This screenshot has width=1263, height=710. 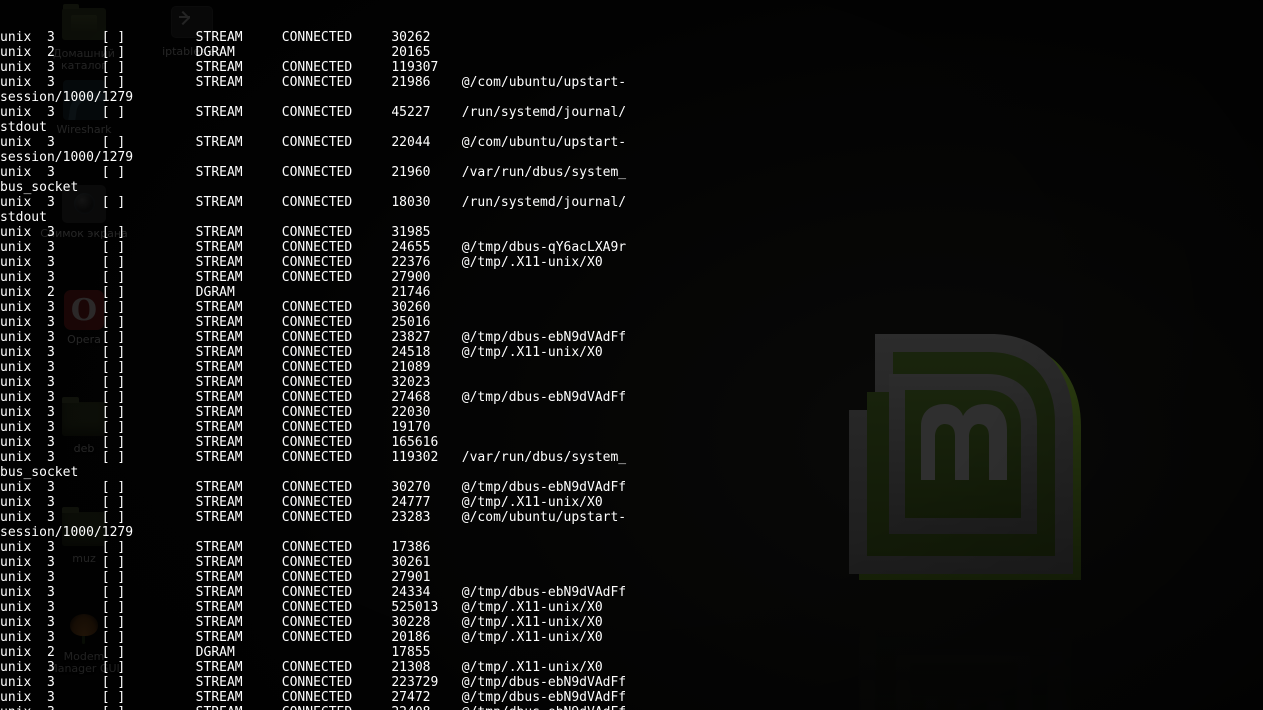 What do you see at coordinates (215, 307) in the screenshot?
I see `terminal-line: unix 3 [ ] STREAM CONNECTED 30260` at bounding box center [215, 307].